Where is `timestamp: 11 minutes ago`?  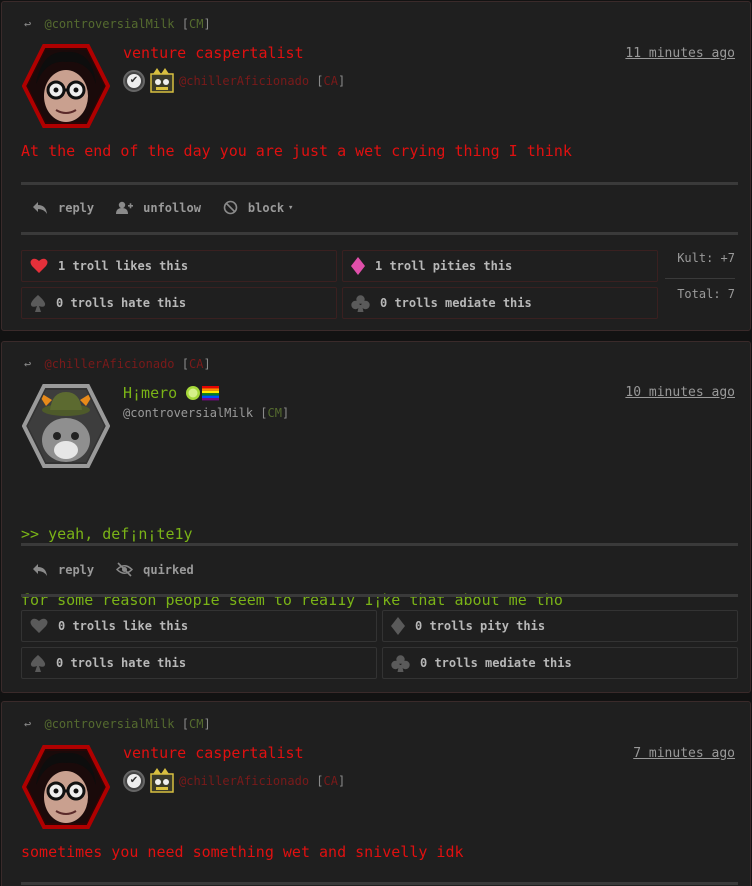 timestamp: 11 minutes ago is located at coordinates (680, 53).